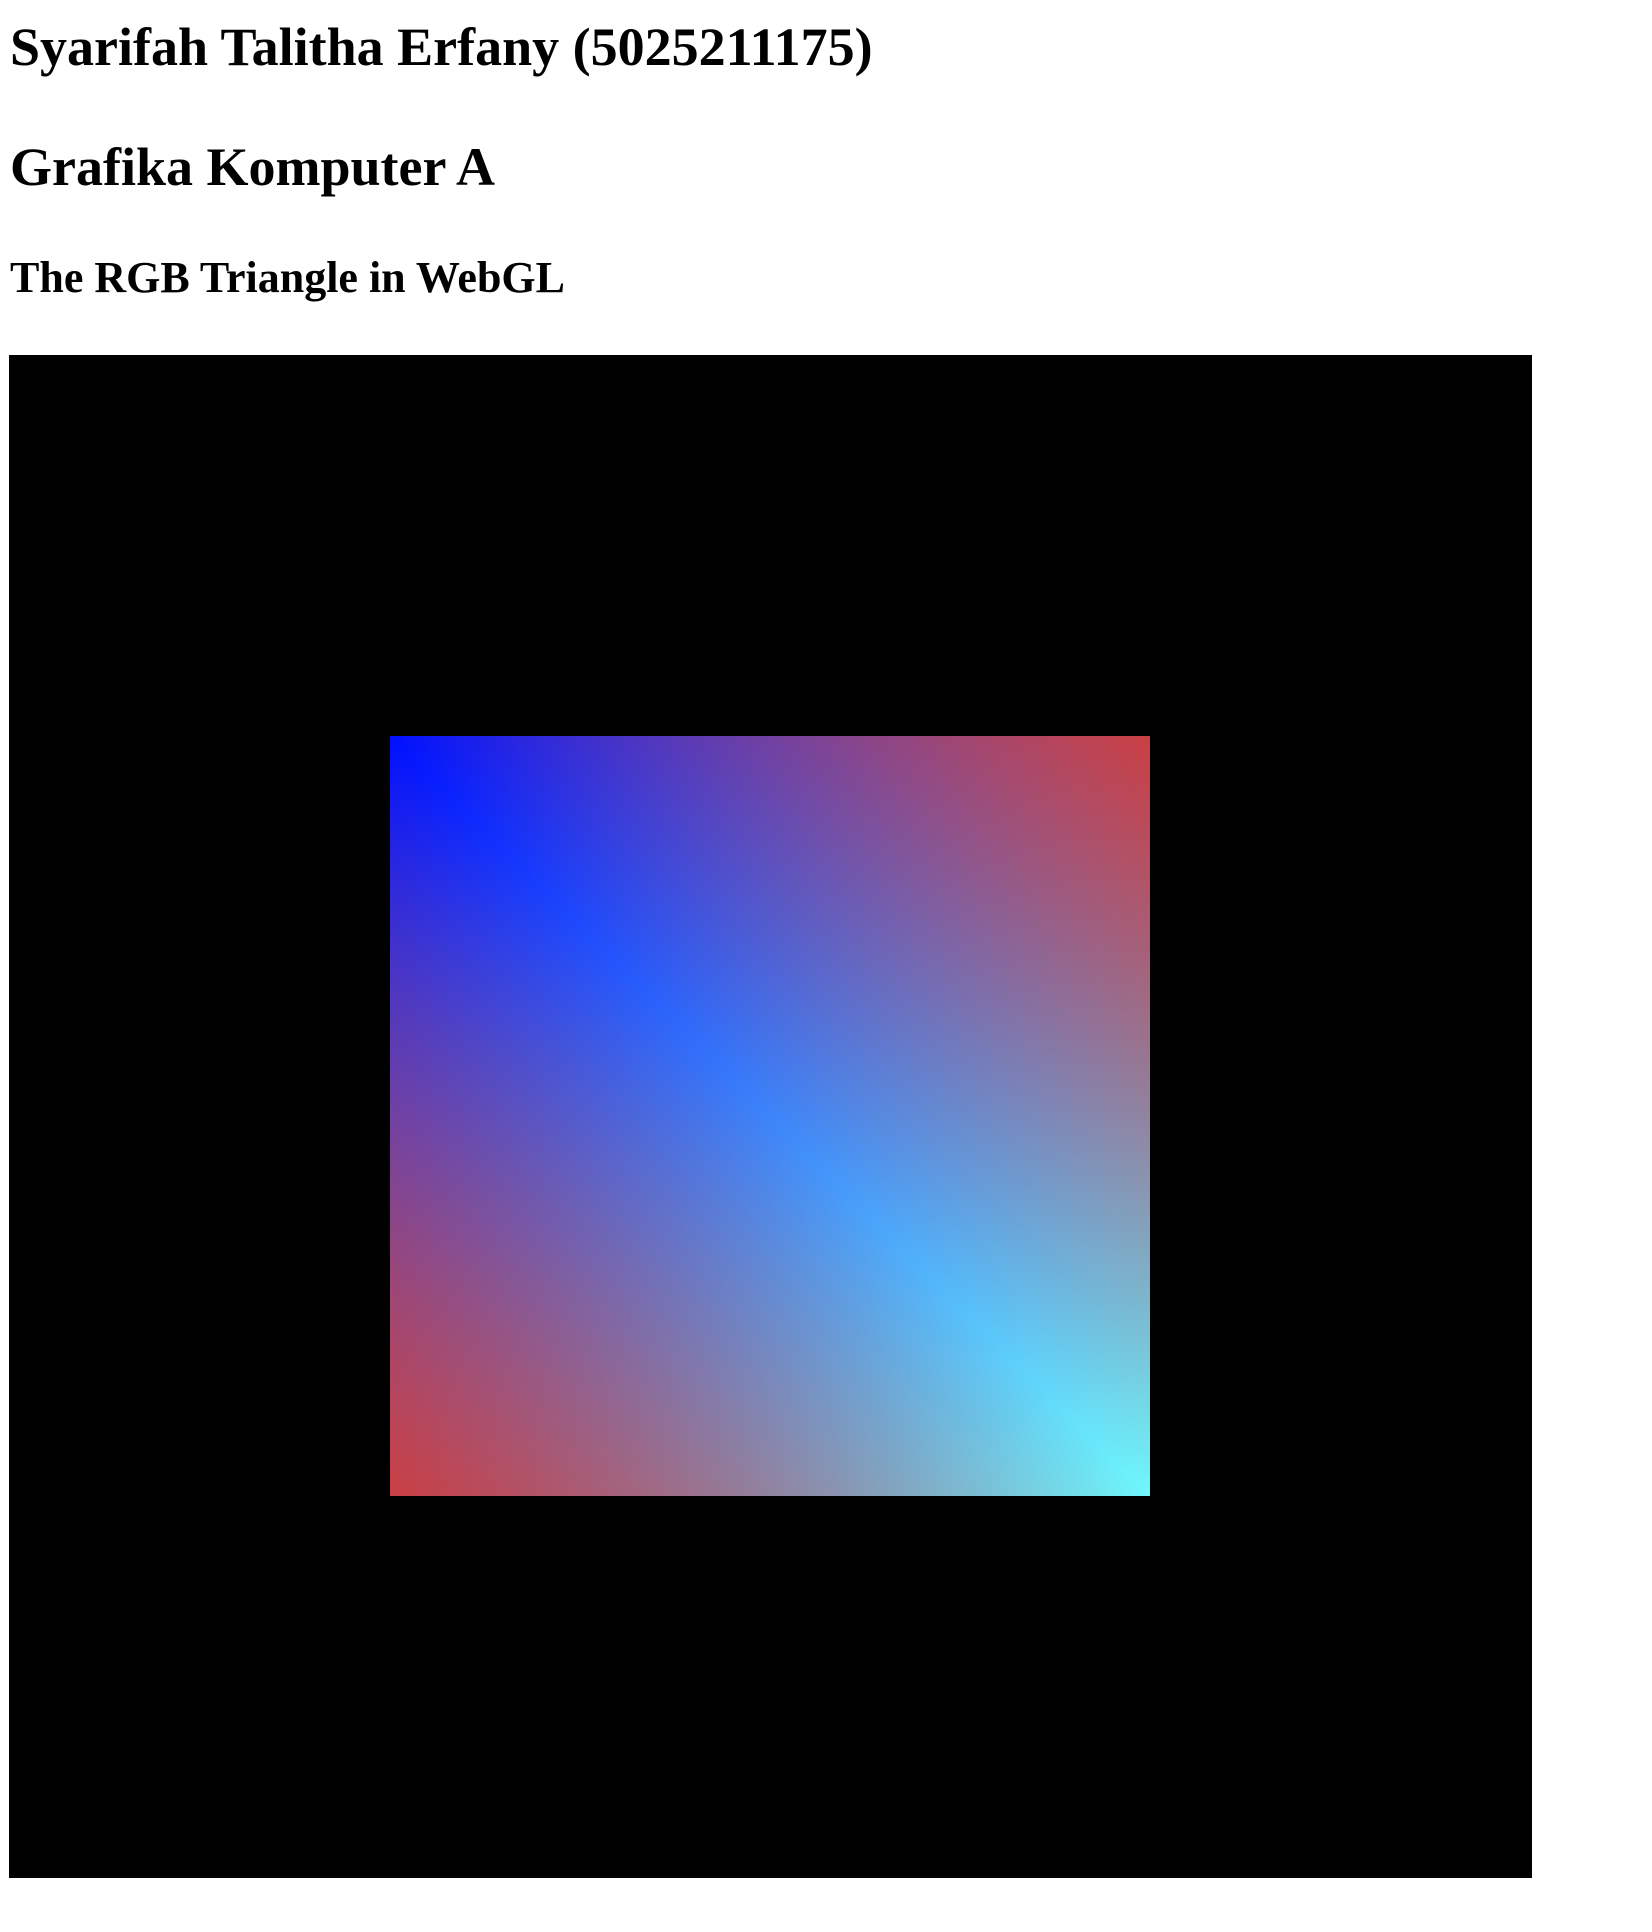 The image size is (1652, 1932). Describe the element at coordinates (252, 167) in the screenshot. I see `course-heading: Grafika Komputer A` at that location.